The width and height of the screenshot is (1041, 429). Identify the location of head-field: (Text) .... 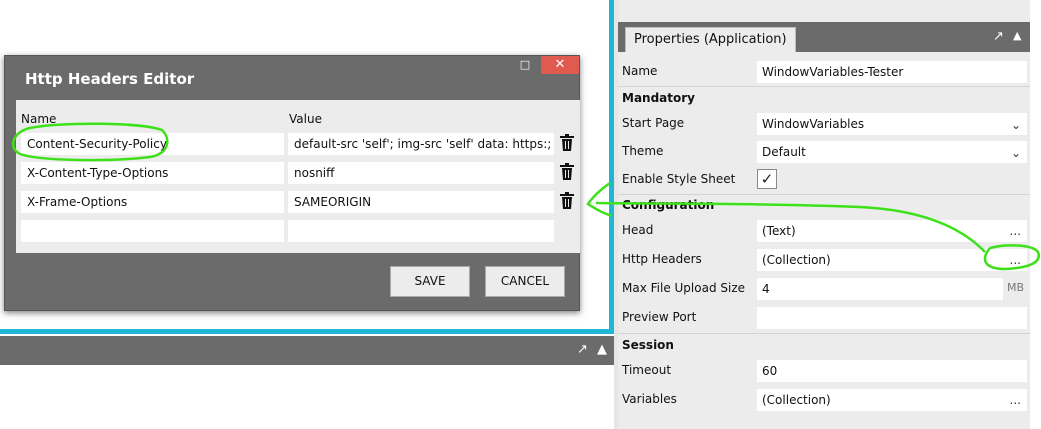
(892, 231).